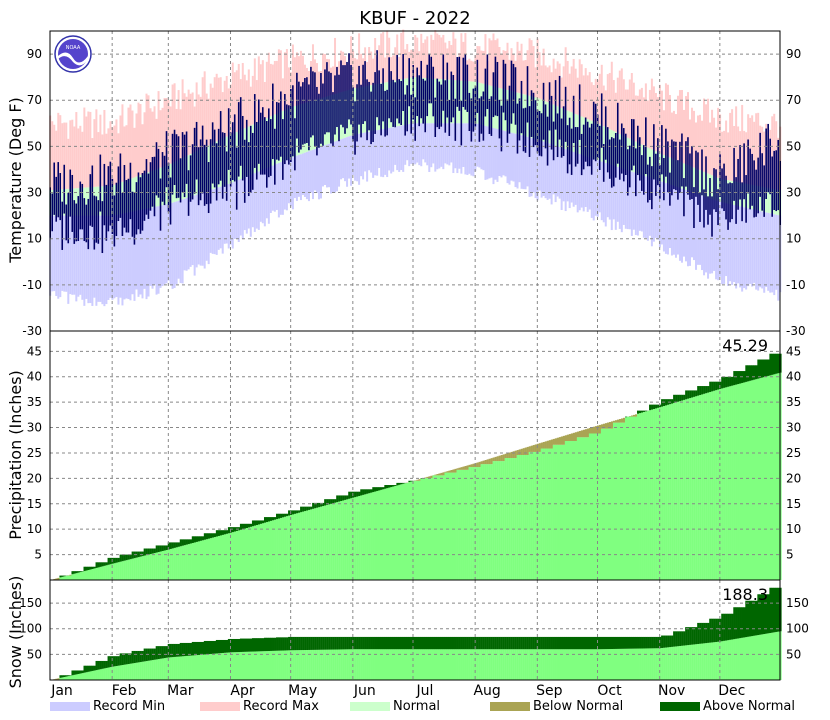  Describe the element at coordinates (124, 691) in the screenshot. I see `month-label: Feb` at that location.